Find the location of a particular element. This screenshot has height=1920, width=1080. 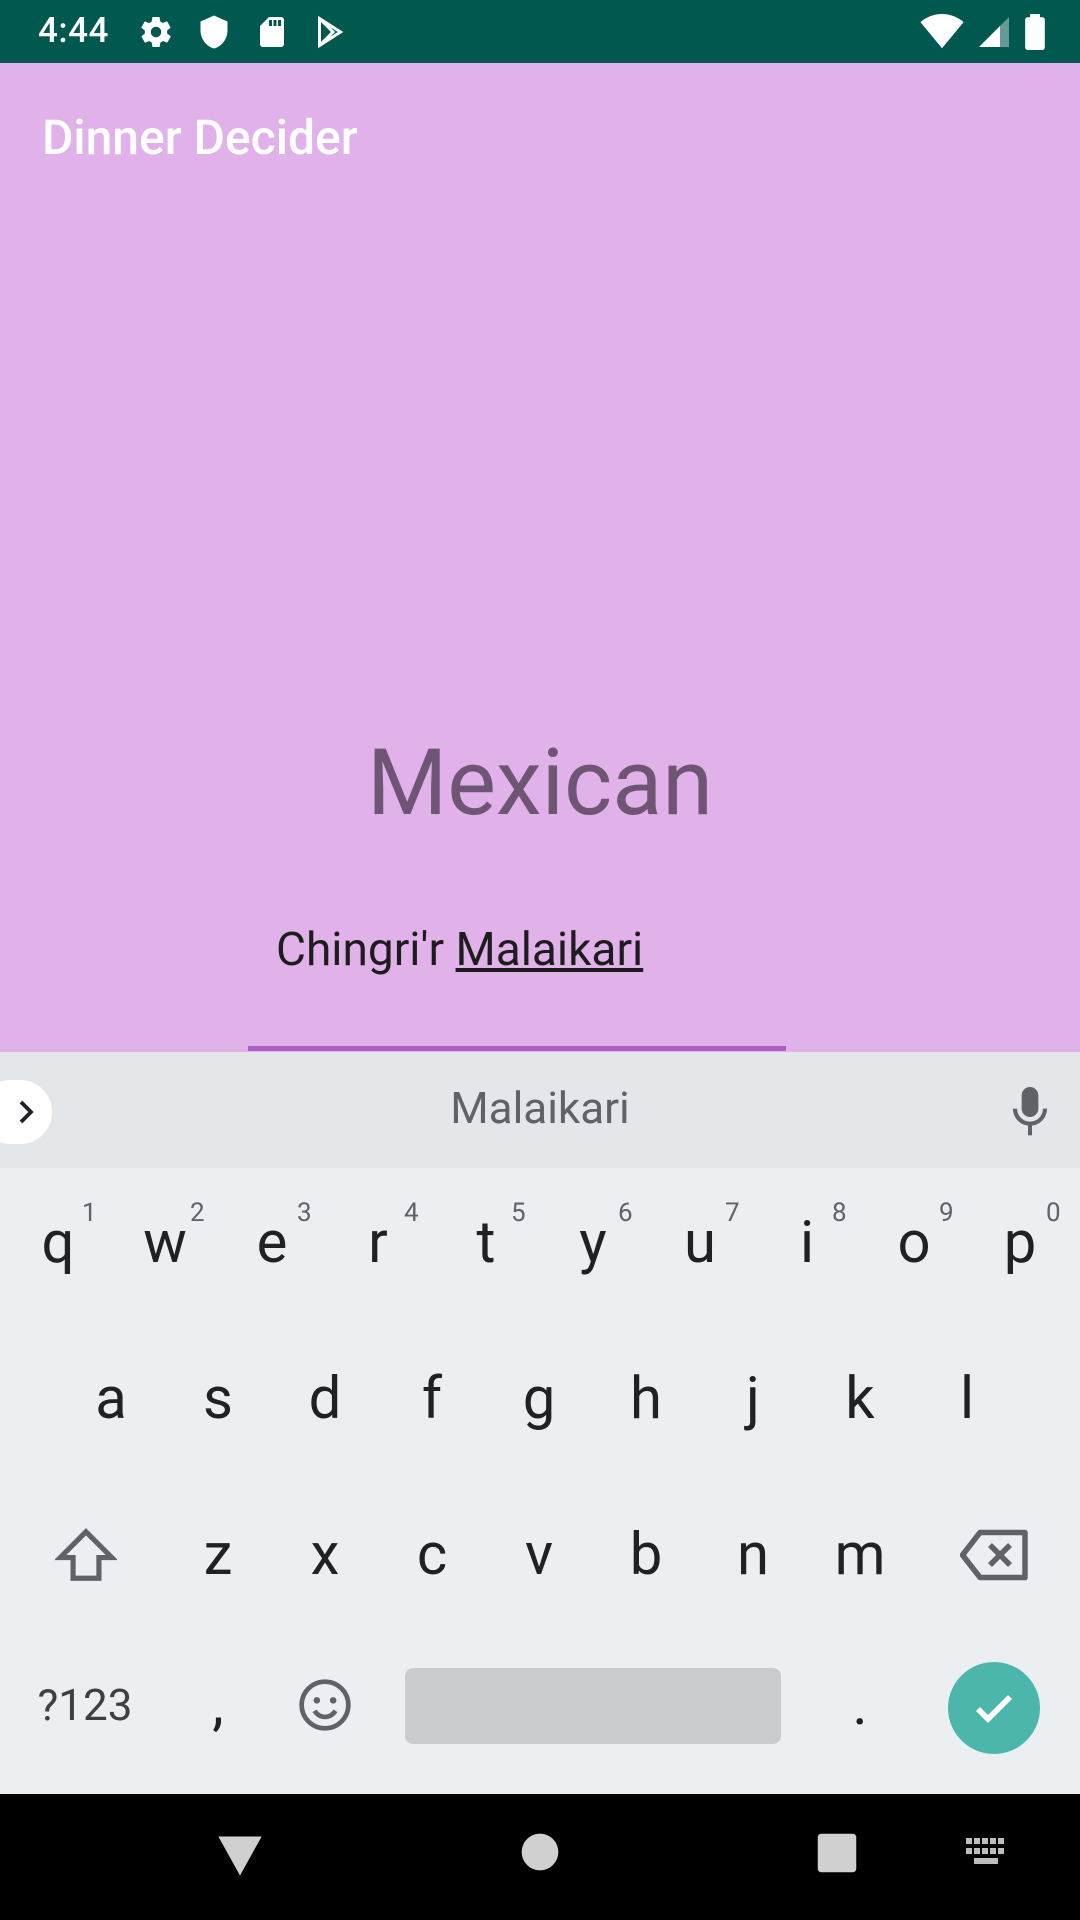

navigation-bar is located at coordinates (540, 1857).